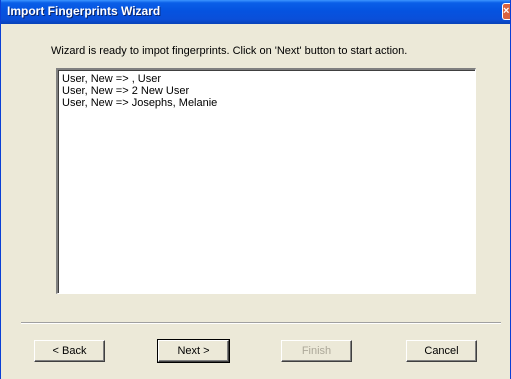 The height and width of the screenshot is (379, 511). What do you see at coordinates (255, 12) in the screenshot?
I see `title-bar: Import Fingerprints Wizard ×` at bounding box center [255, 12].